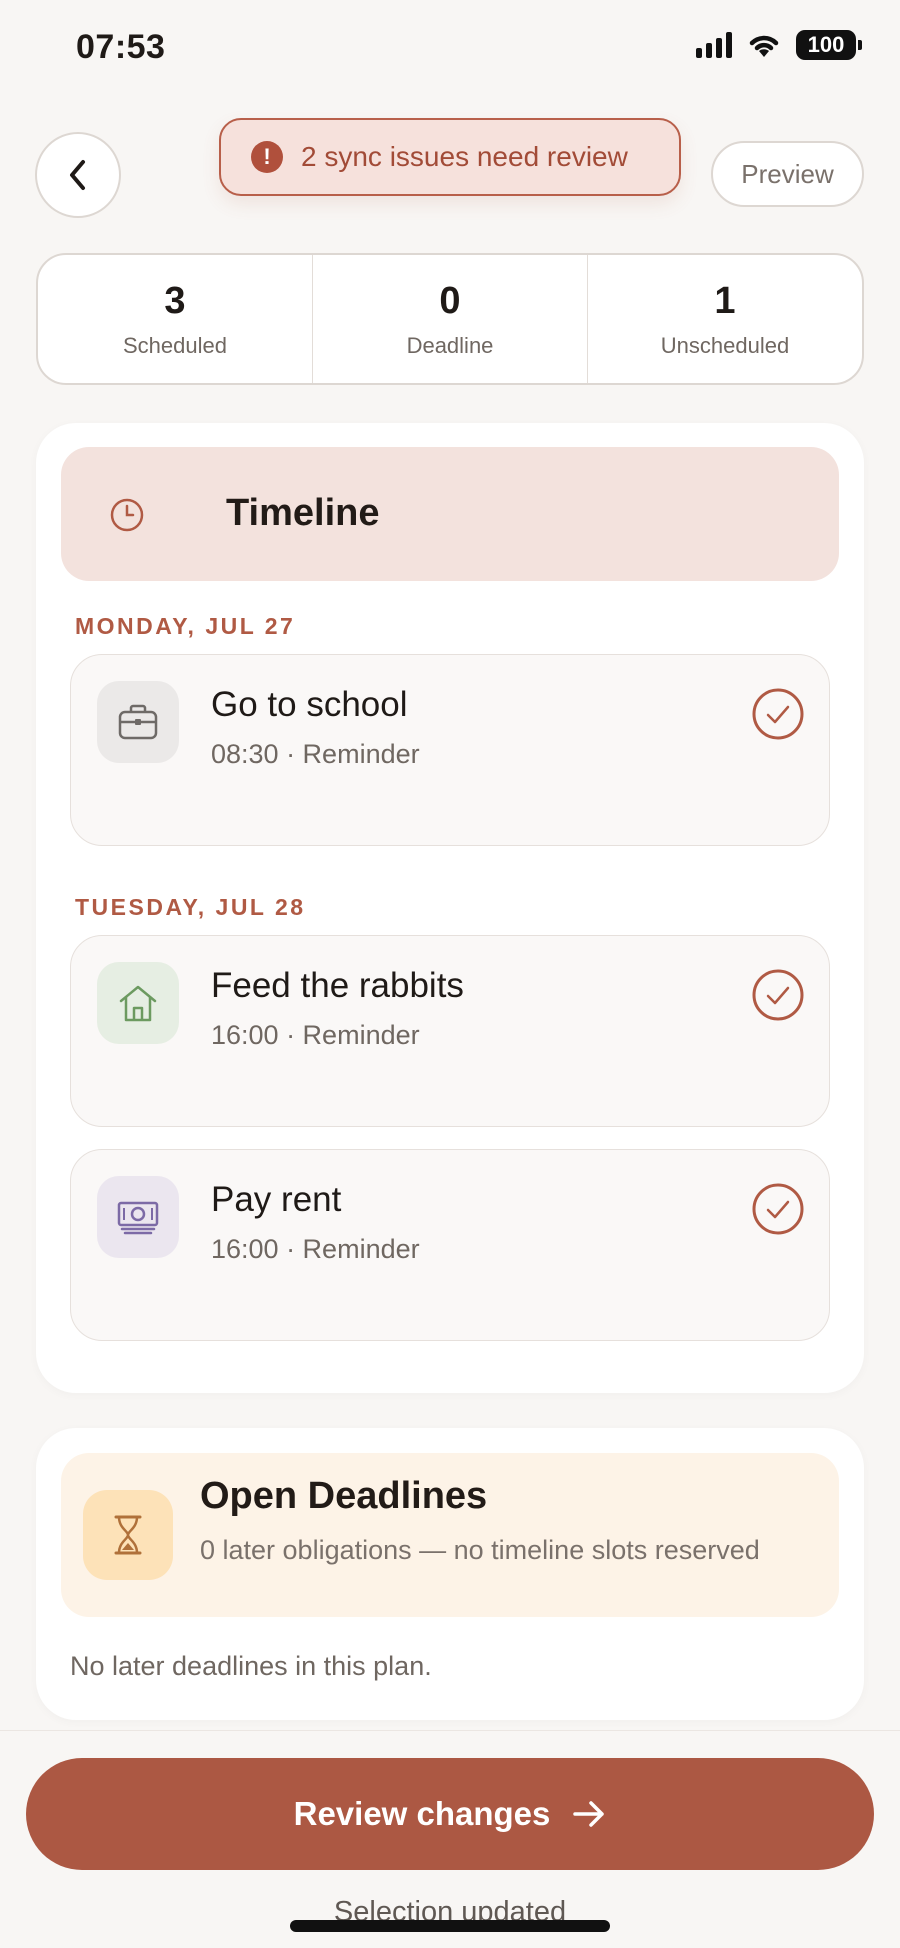  I want to click on stat-label: Unscheduled, so click(725, 345).